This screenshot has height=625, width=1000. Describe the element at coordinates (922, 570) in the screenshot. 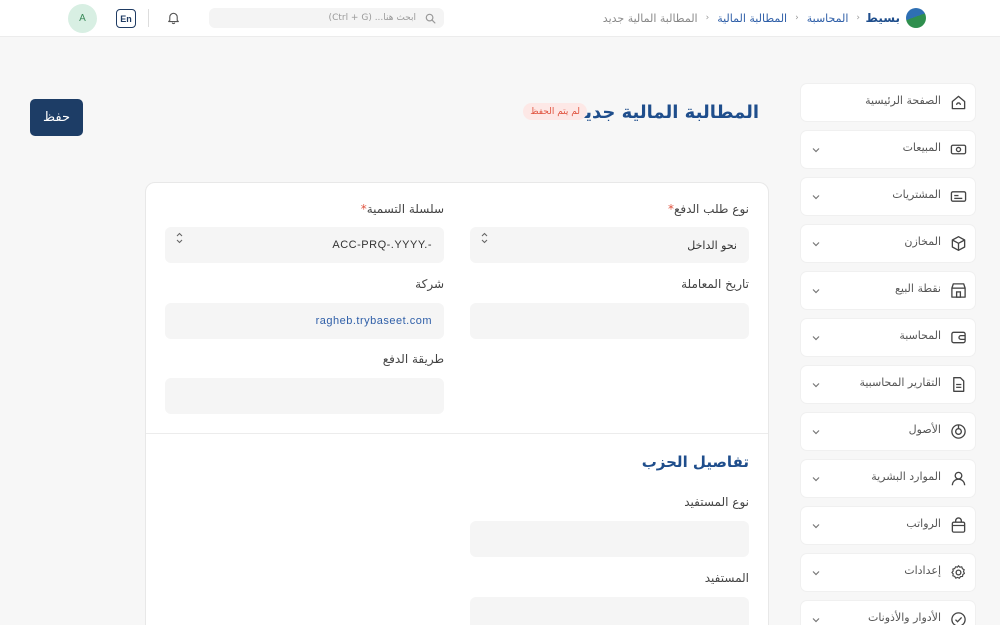

I see `sidebar-item-label: إعدادات` at that location.